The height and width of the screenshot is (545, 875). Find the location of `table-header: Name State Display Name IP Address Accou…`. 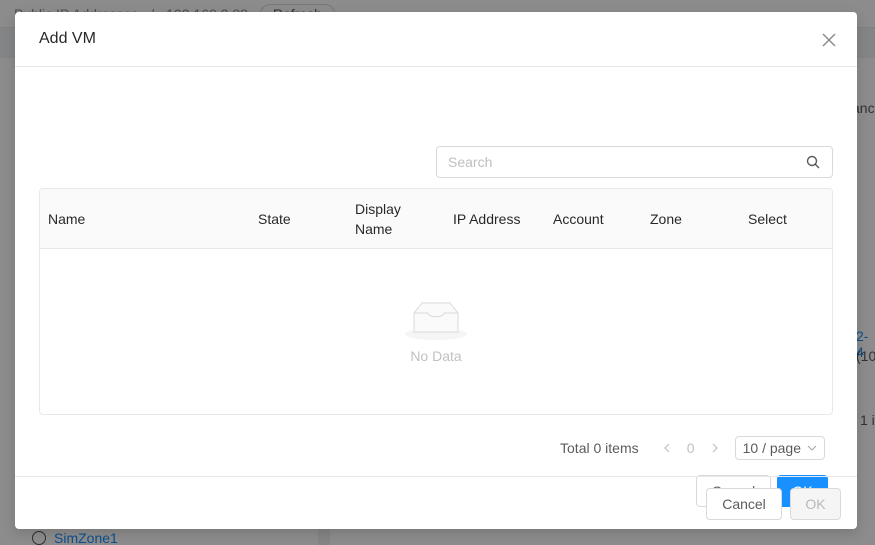

table-header: Name State Display Name IP Address Accou… is located at coordinates (436, 219).